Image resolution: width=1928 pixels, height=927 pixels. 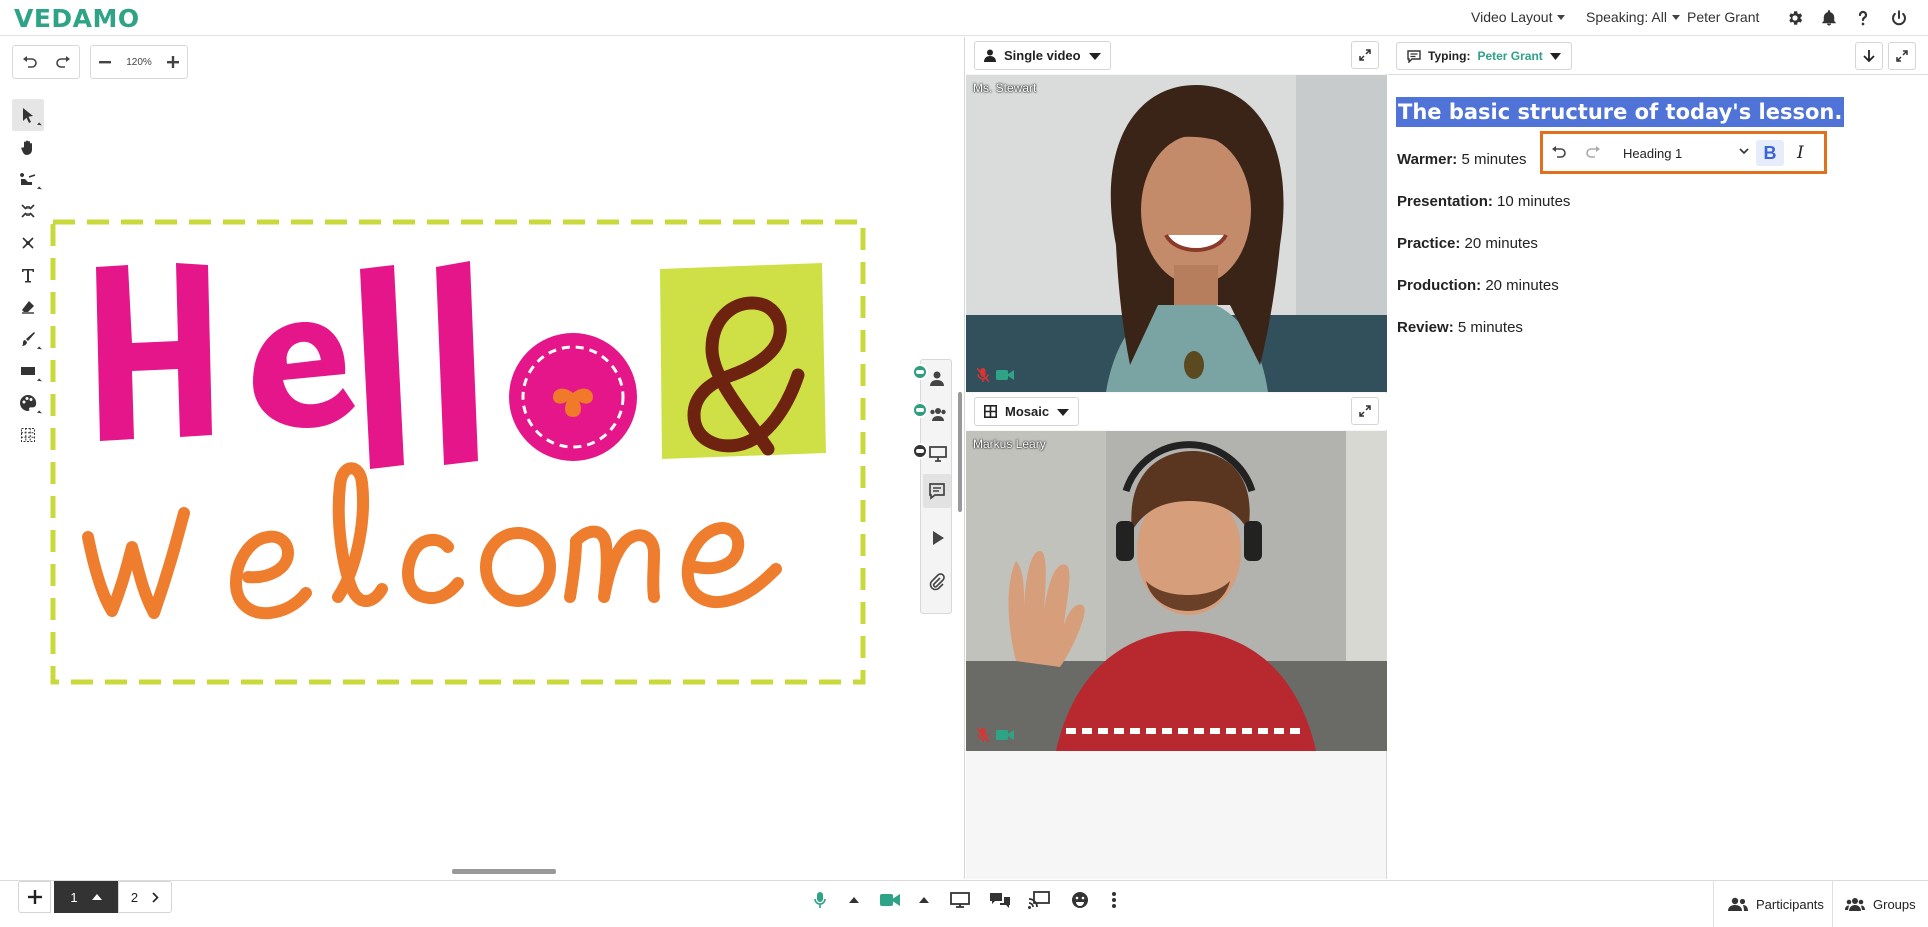 I want to click on cast-icon, so click(x=1039, y=900).